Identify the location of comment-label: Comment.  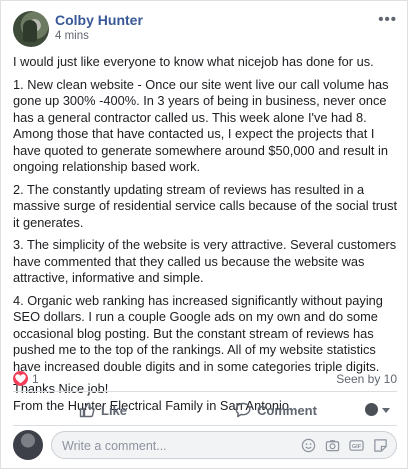
(287, 410).